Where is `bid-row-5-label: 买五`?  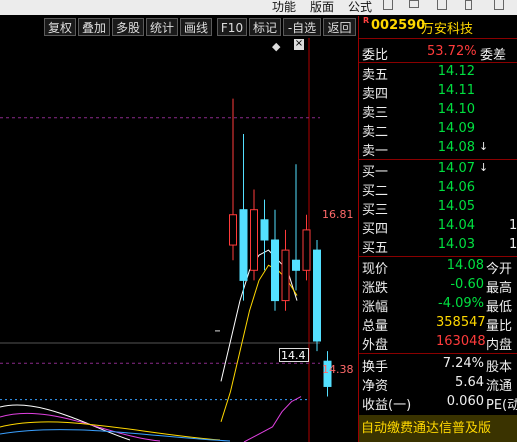 bid-row-5-label: 买五 is located at coordinates (375, 248).